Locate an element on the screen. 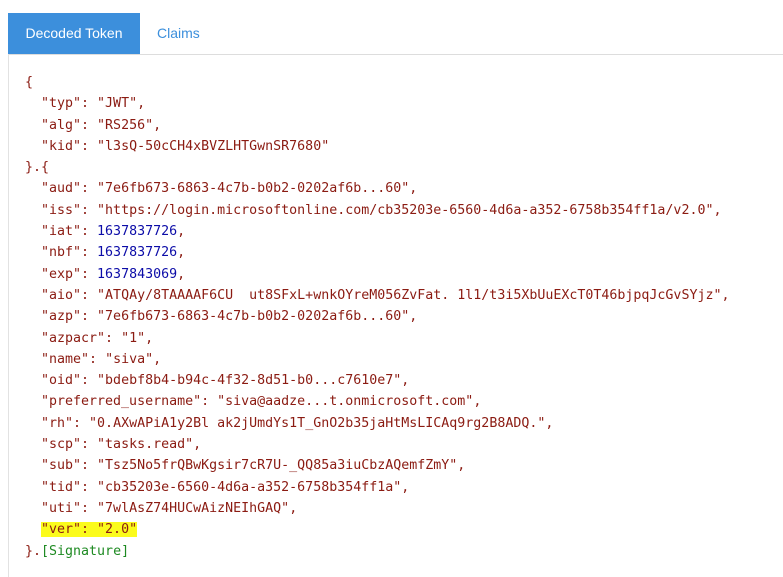 The height and width of the screenshot is (577, 783). claim-value: "7wlAsZ74HUCwAizNEIhGAQ" is located at coordinates (193, 508).